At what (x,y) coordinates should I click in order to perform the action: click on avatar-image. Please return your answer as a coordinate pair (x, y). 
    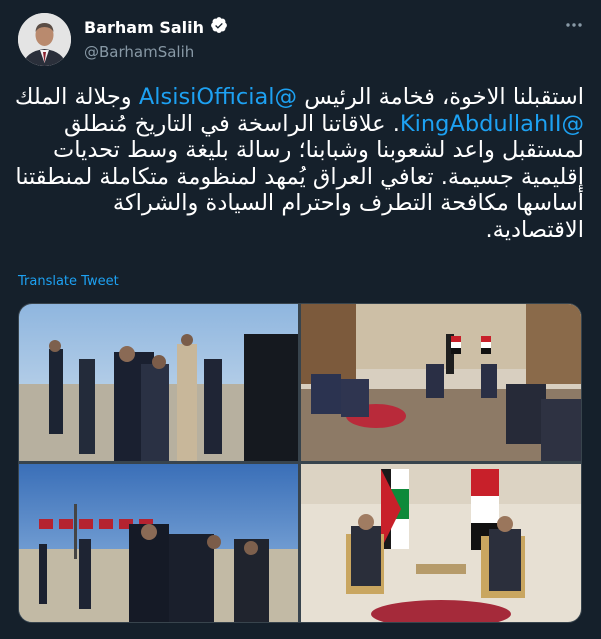
    Looking at the image, I should click on (44, 39).